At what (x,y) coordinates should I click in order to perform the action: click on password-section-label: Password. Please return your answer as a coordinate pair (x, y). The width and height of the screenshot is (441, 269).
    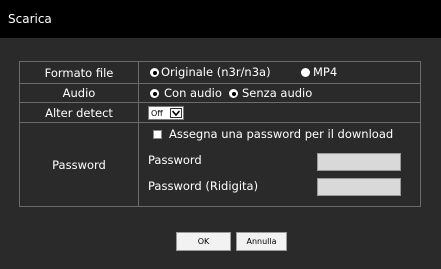
    Looking at the image, I should click on (79, 164).